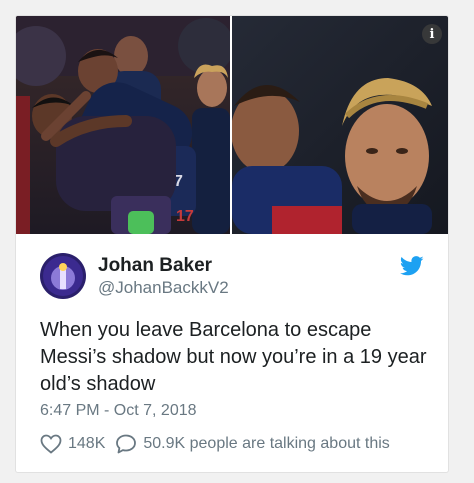  What do you see at coordinates (163, 288) in the screenshot?
I see `author-handle: @JohanBackkV2` at bounding box center [163, 288].